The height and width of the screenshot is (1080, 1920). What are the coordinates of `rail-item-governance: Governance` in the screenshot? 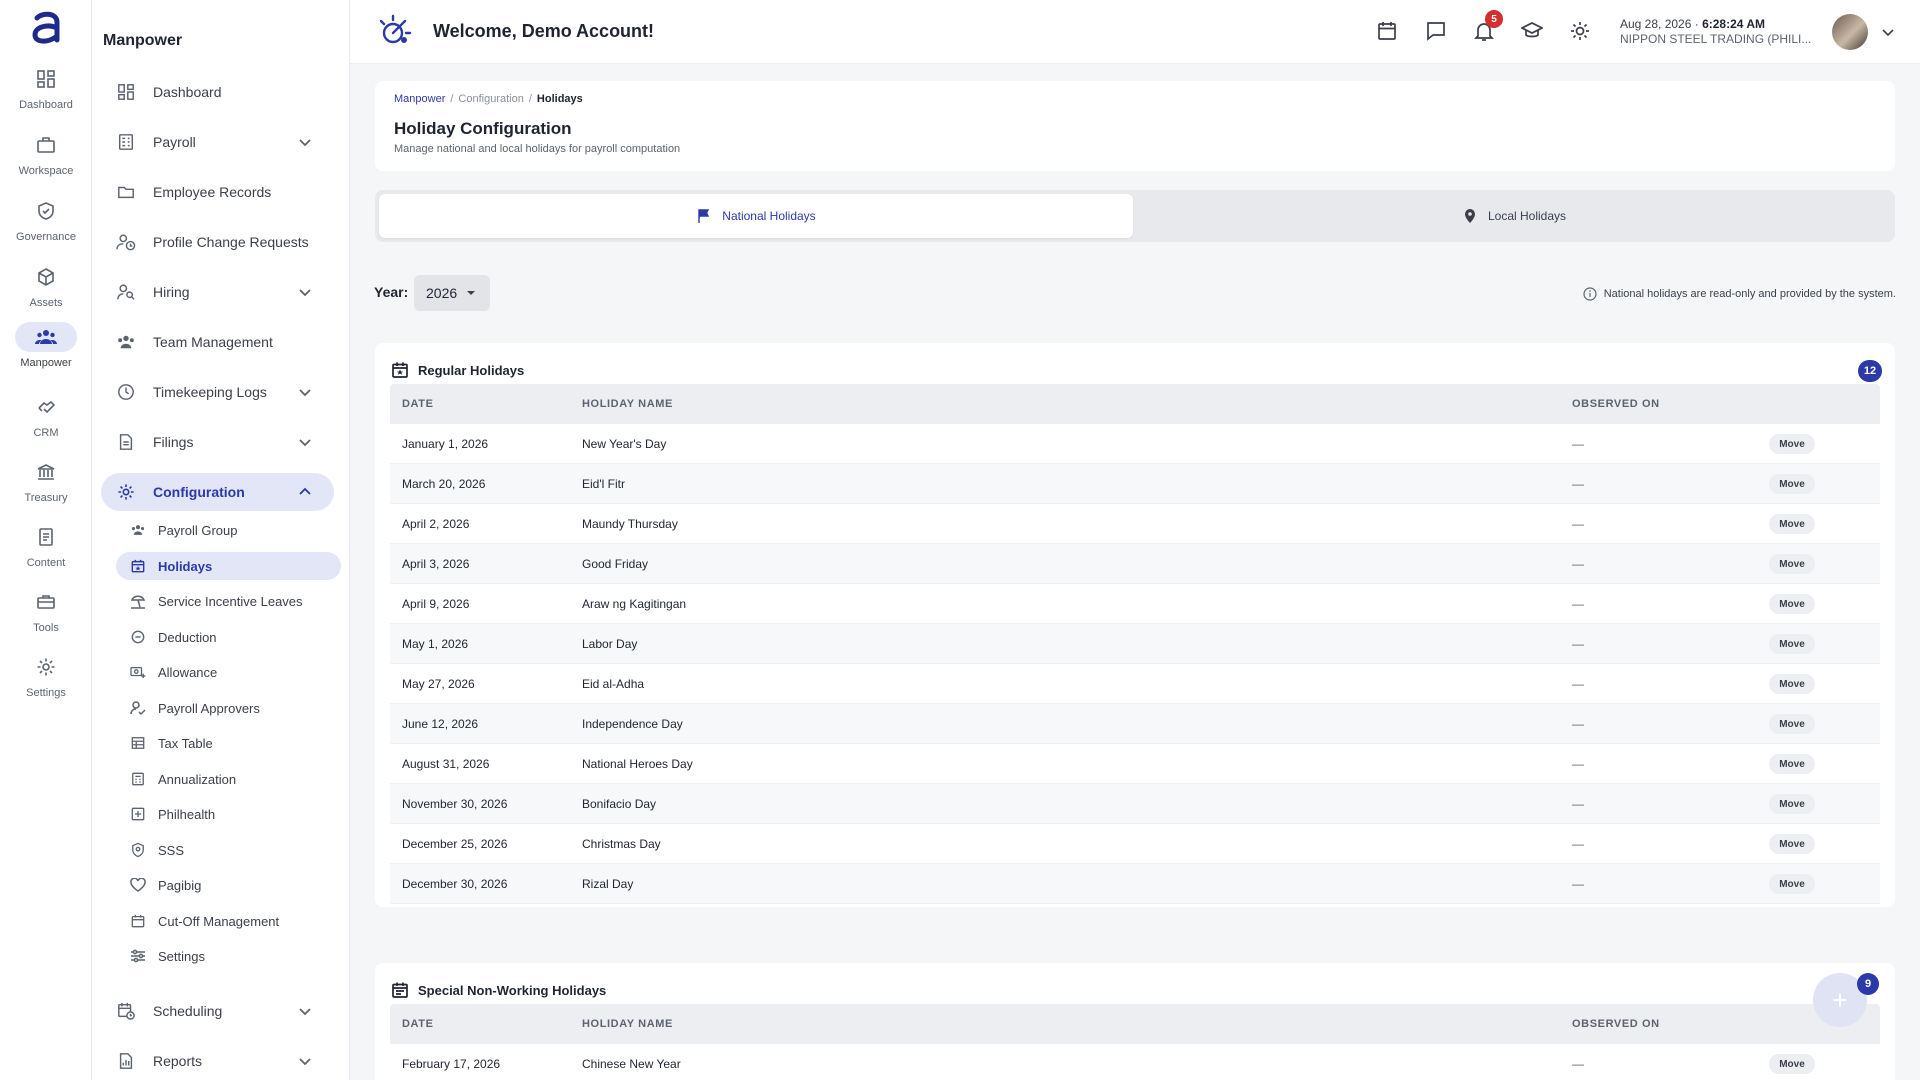 It's located at (46, 226).